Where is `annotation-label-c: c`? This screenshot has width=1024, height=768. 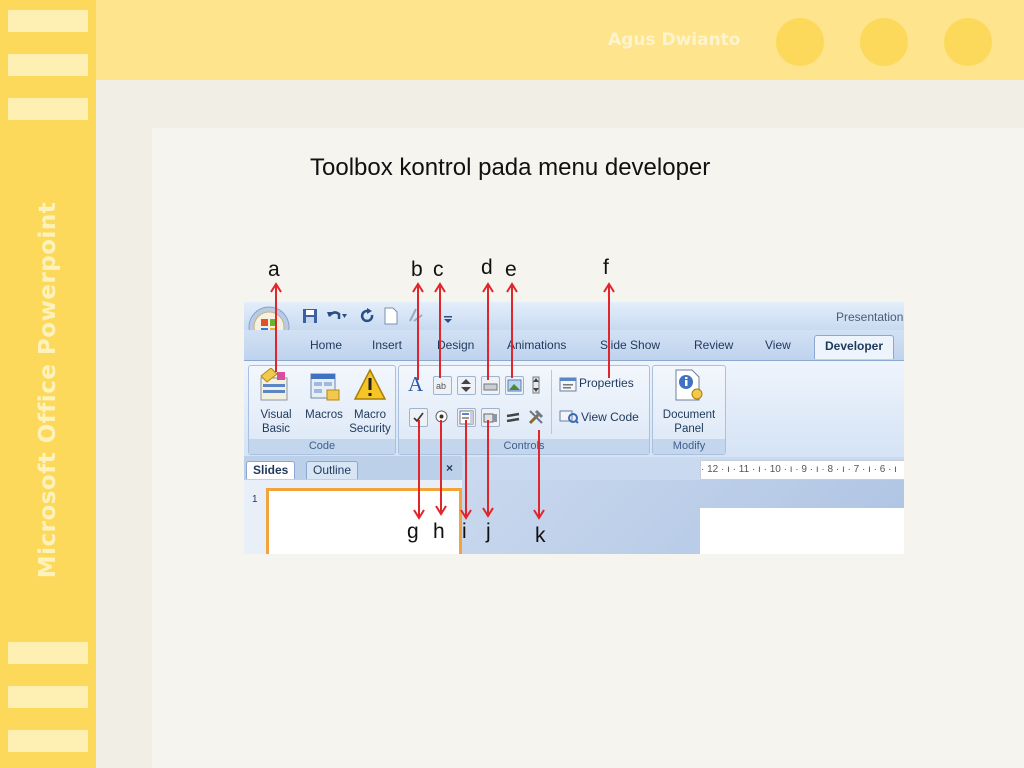
annotation-label-c: c is located at coordinates (438, 269).